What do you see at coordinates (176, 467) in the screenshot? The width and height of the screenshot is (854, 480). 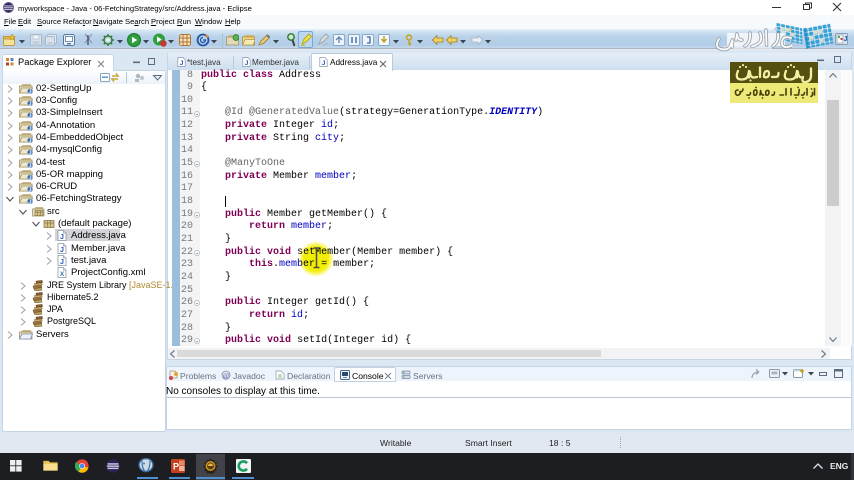 I see `svg-text: P` at bounding box center [176, 467].